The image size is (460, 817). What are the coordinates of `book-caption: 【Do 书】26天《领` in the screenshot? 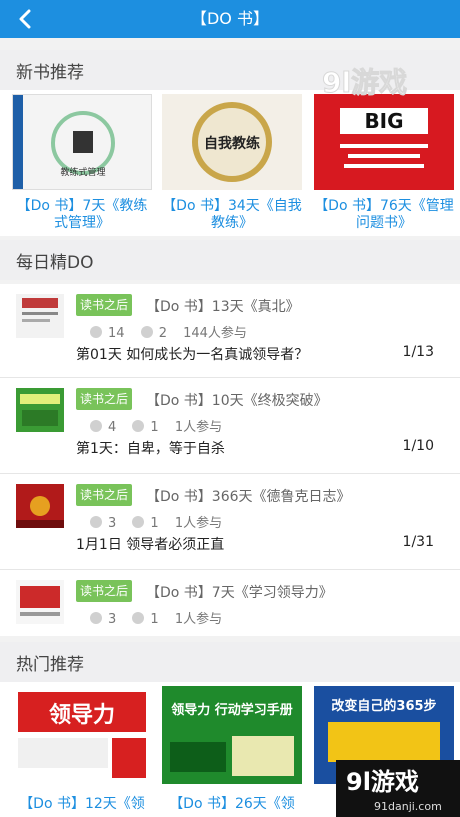 It's located at (232, 804).